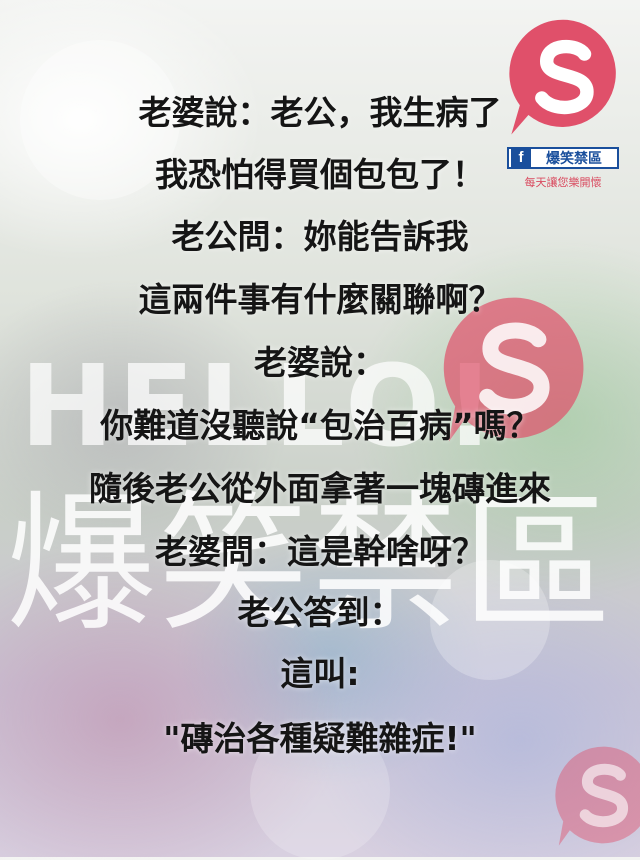  Describe the element at coordinates (320, 738) in the screenshot. I see `joke-line: "磚治各種疑難雜症!"` at that location.